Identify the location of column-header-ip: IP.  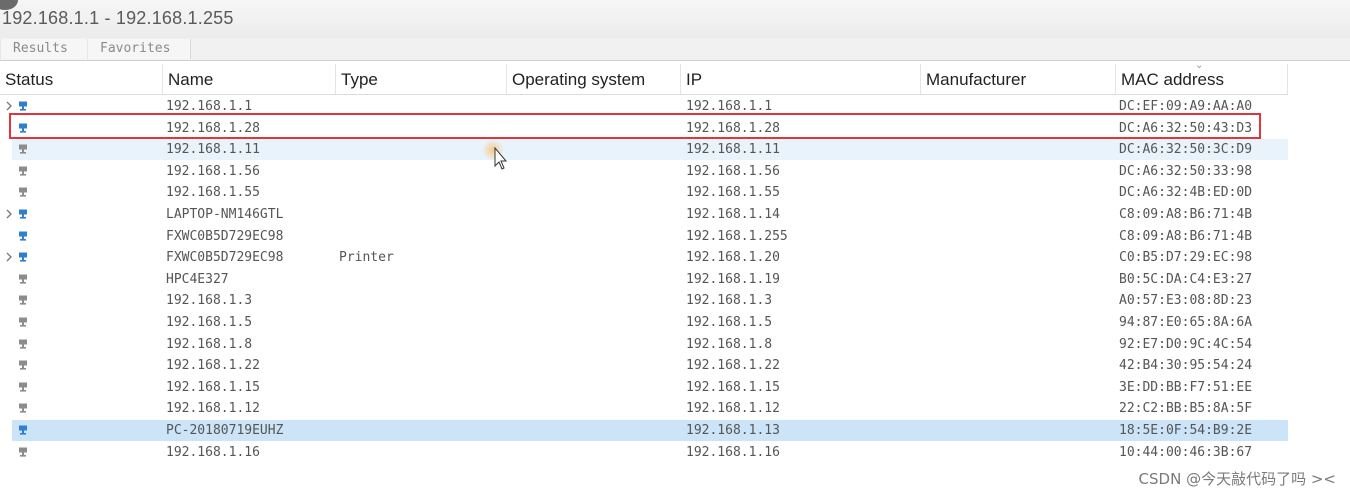
(801, 79).